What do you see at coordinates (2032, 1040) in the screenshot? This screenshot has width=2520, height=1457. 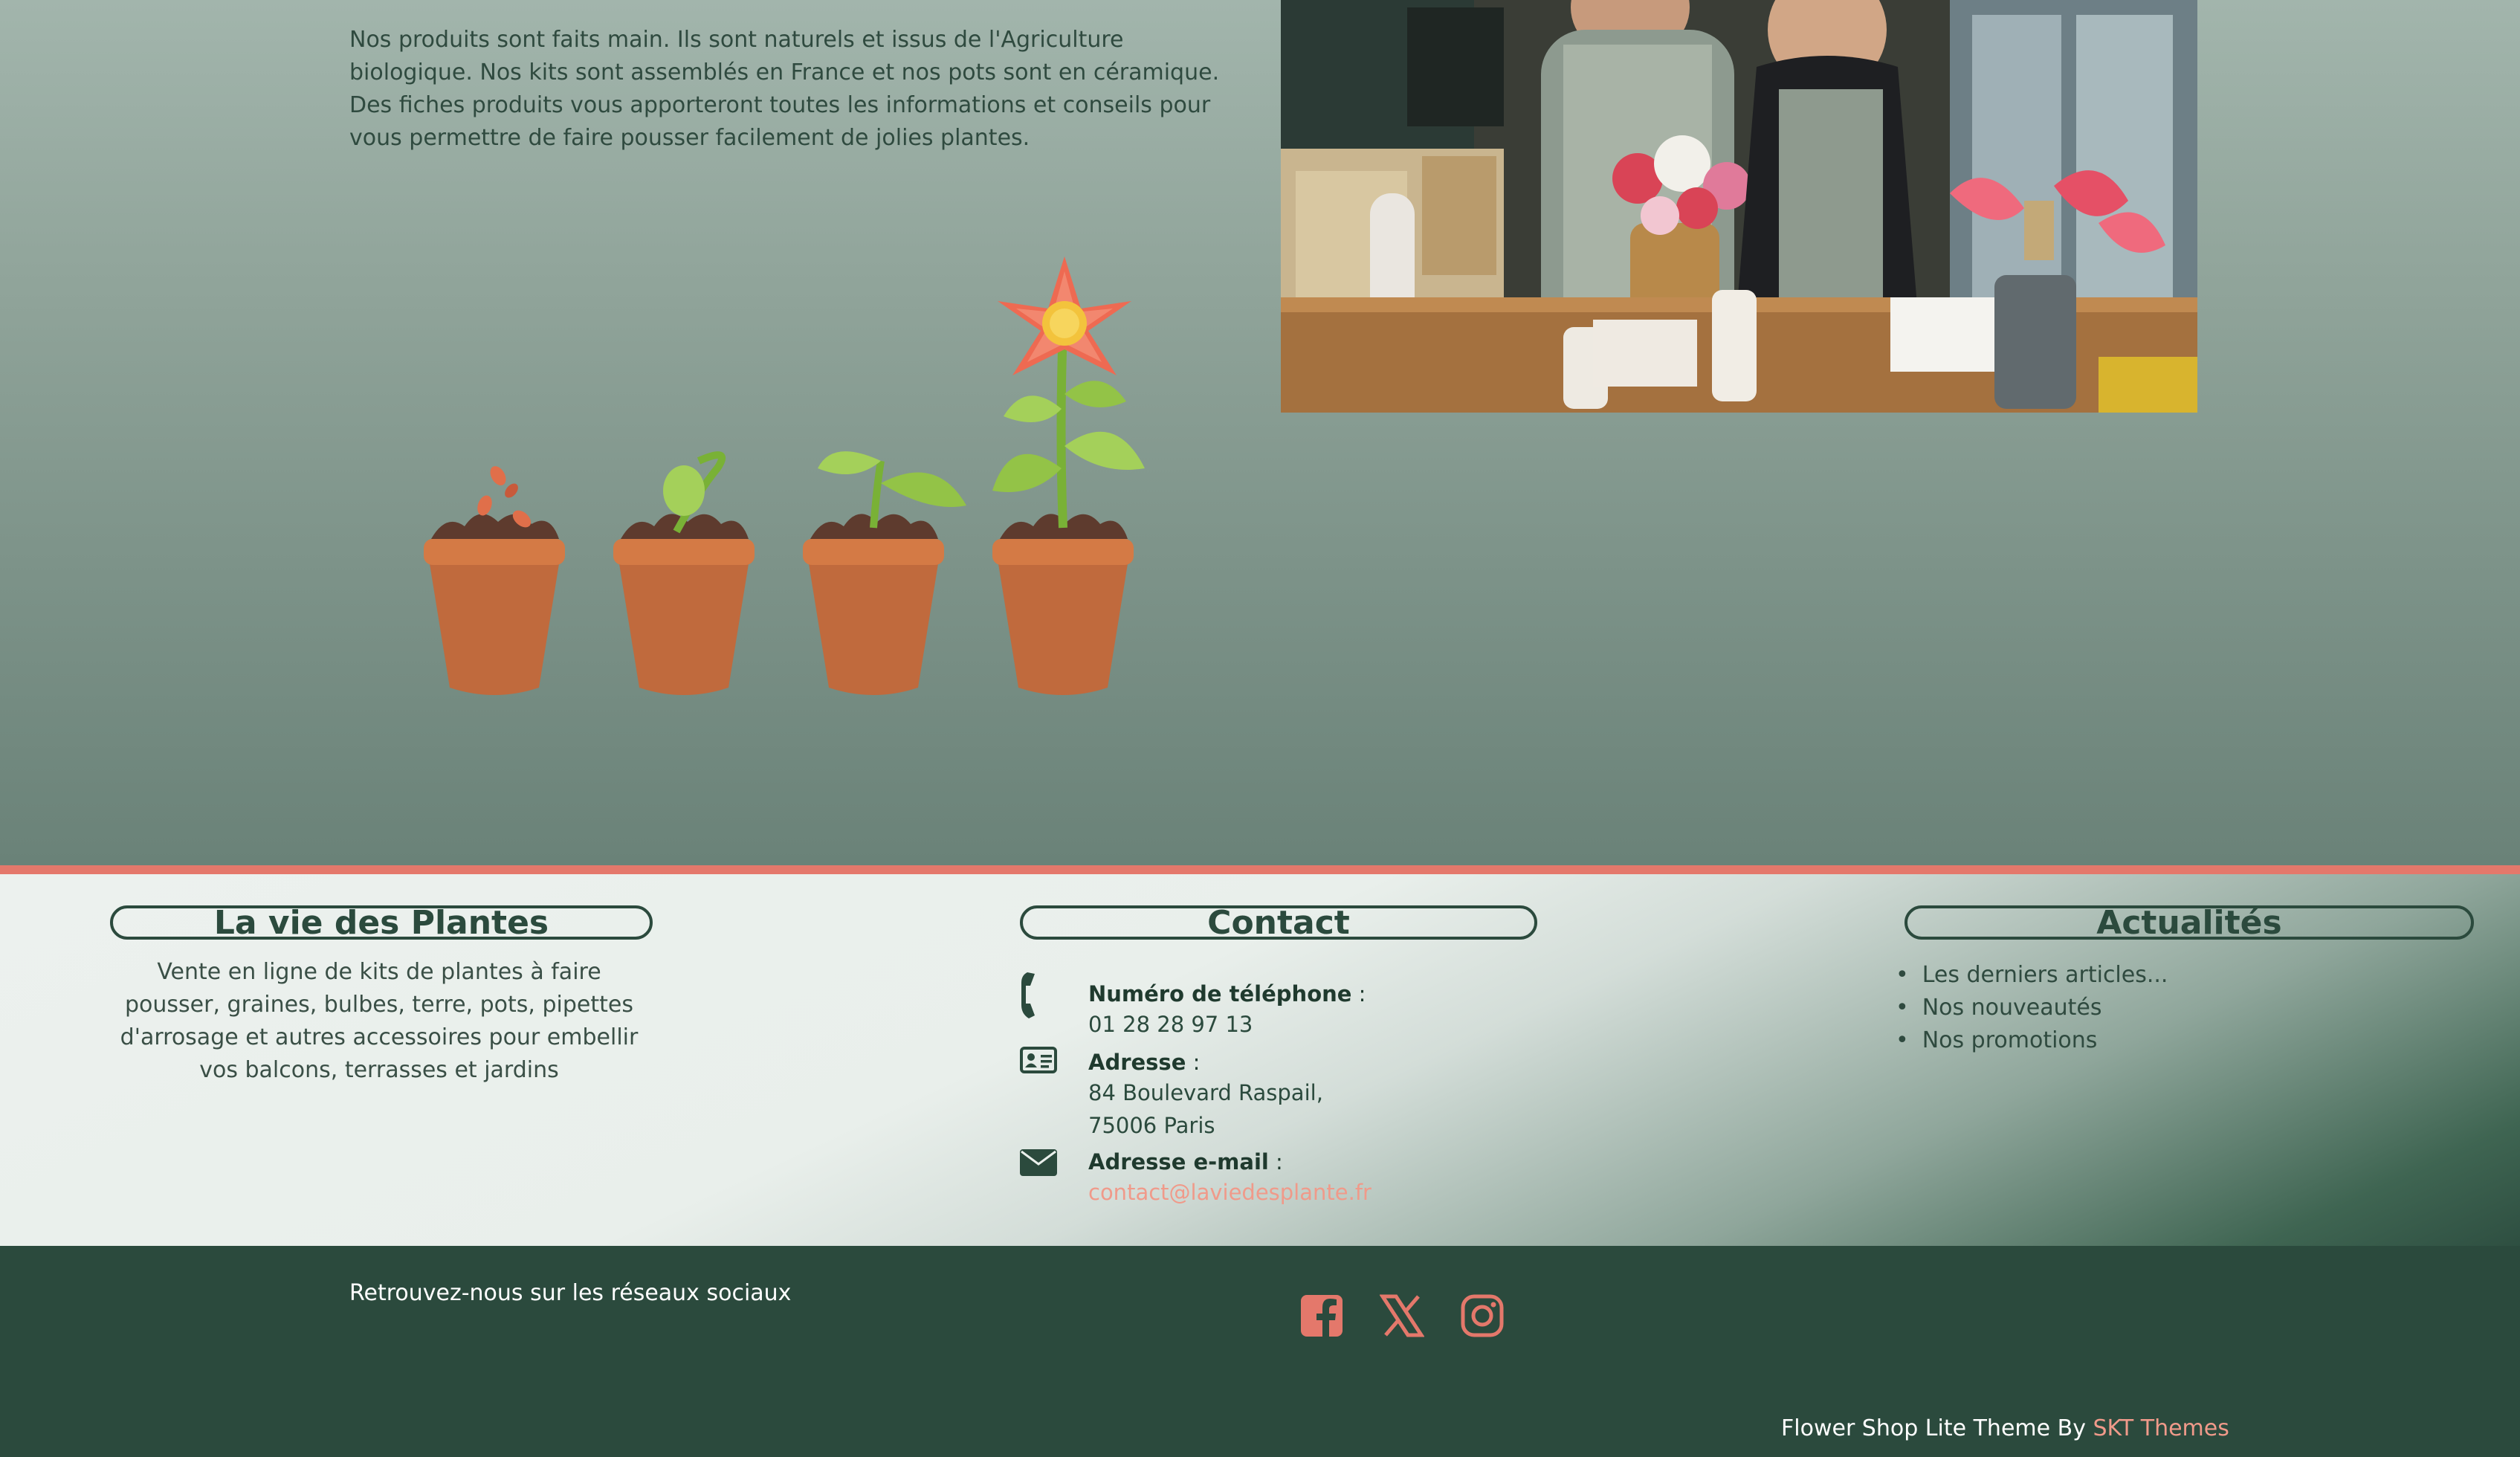 I see `news-item-promotions: Nos promotions` at bounding box center [2032, 1040].